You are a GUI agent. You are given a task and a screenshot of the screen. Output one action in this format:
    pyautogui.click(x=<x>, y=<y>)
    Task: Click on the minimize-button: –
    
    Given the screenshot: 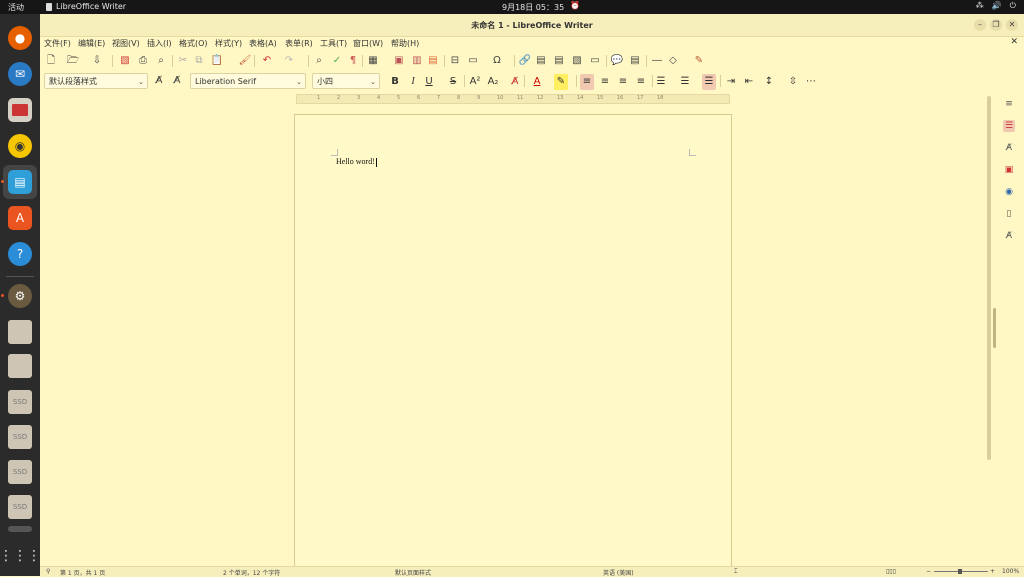 What is the action you would take?
    pyautogui.click(x=980, y=25)
    